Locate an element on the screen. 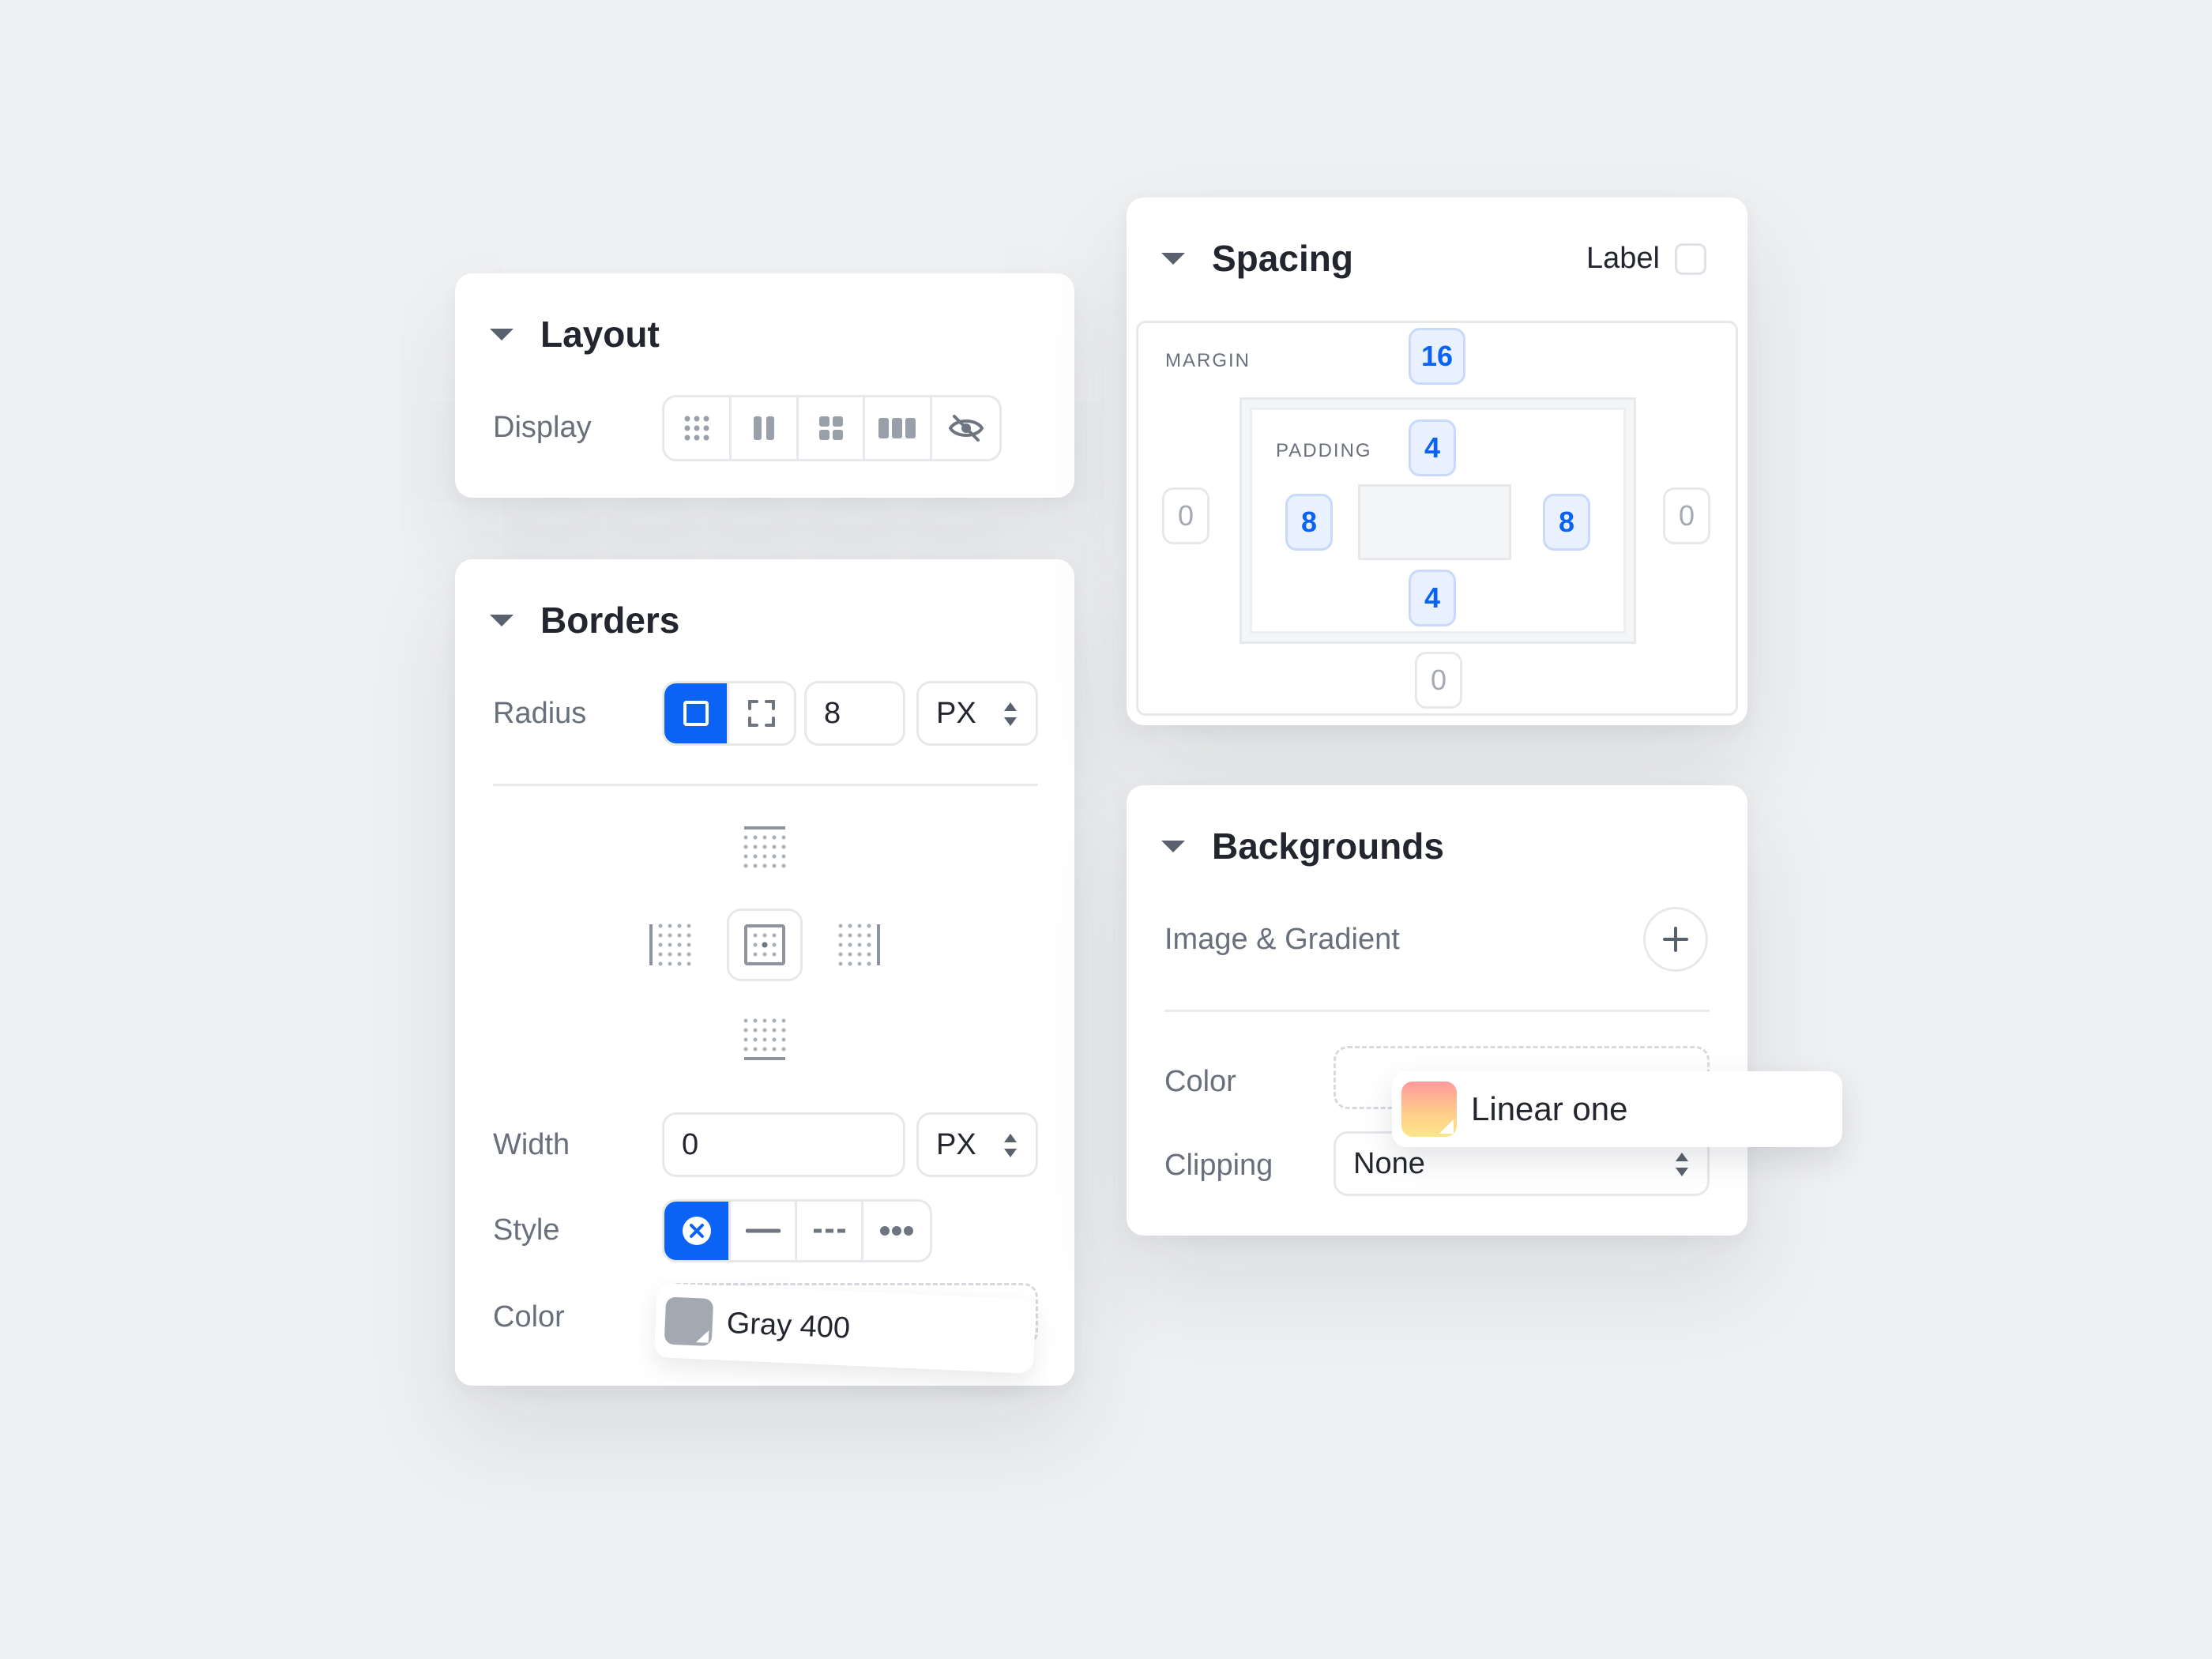  plus-icon is located at coordinates (1676, 939).